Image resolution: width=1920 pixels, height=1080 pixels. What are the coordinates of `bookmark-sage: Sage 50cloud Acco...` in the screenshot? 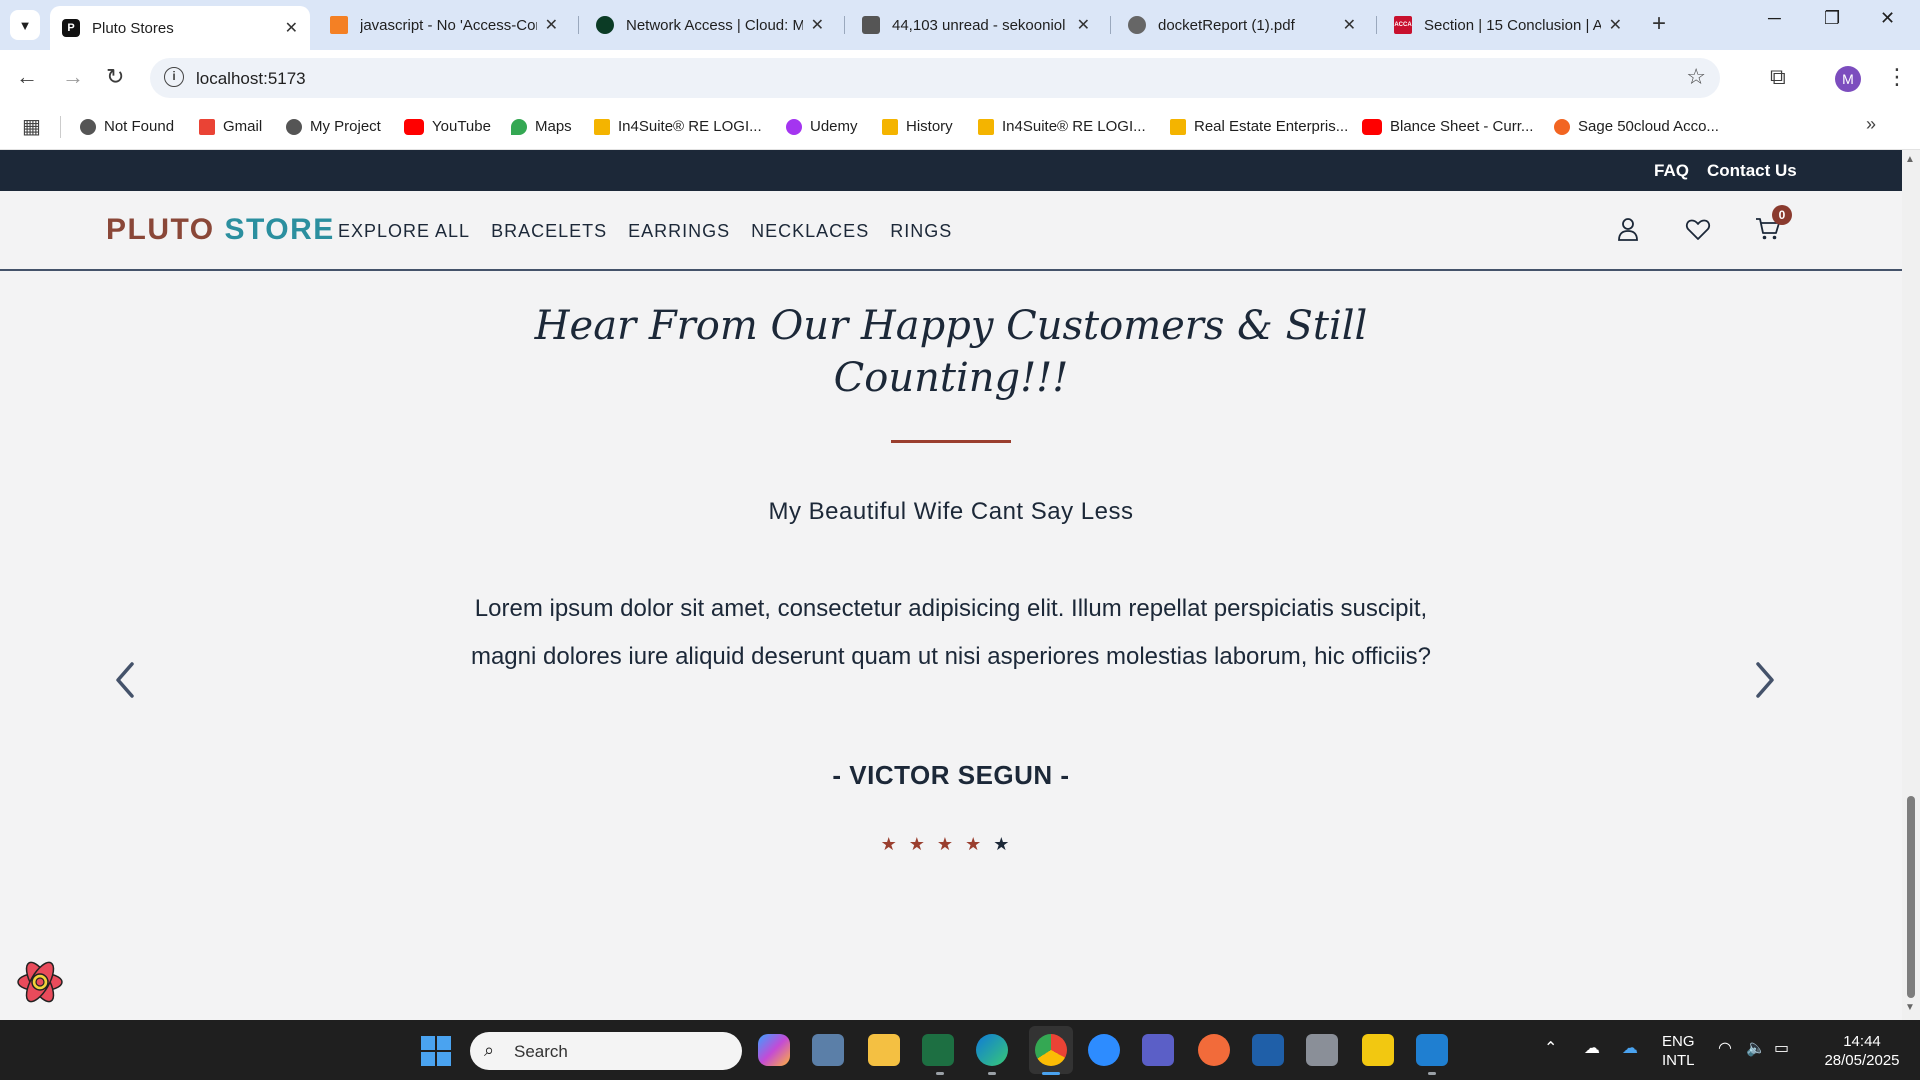 It's located at (1636, 126).